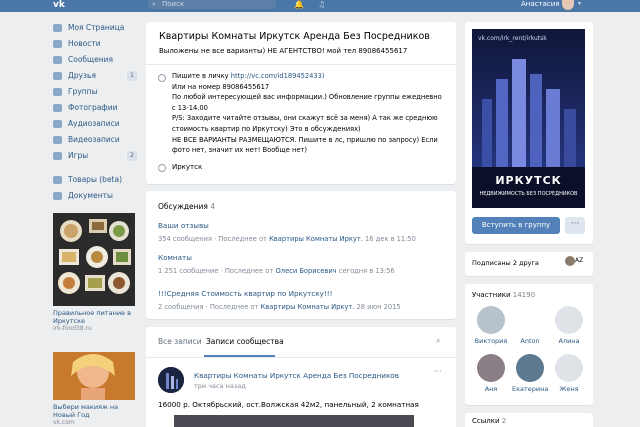 This screenshot has height=427, width=640. I want to click on music-icon: ♫, so click(321, 4).